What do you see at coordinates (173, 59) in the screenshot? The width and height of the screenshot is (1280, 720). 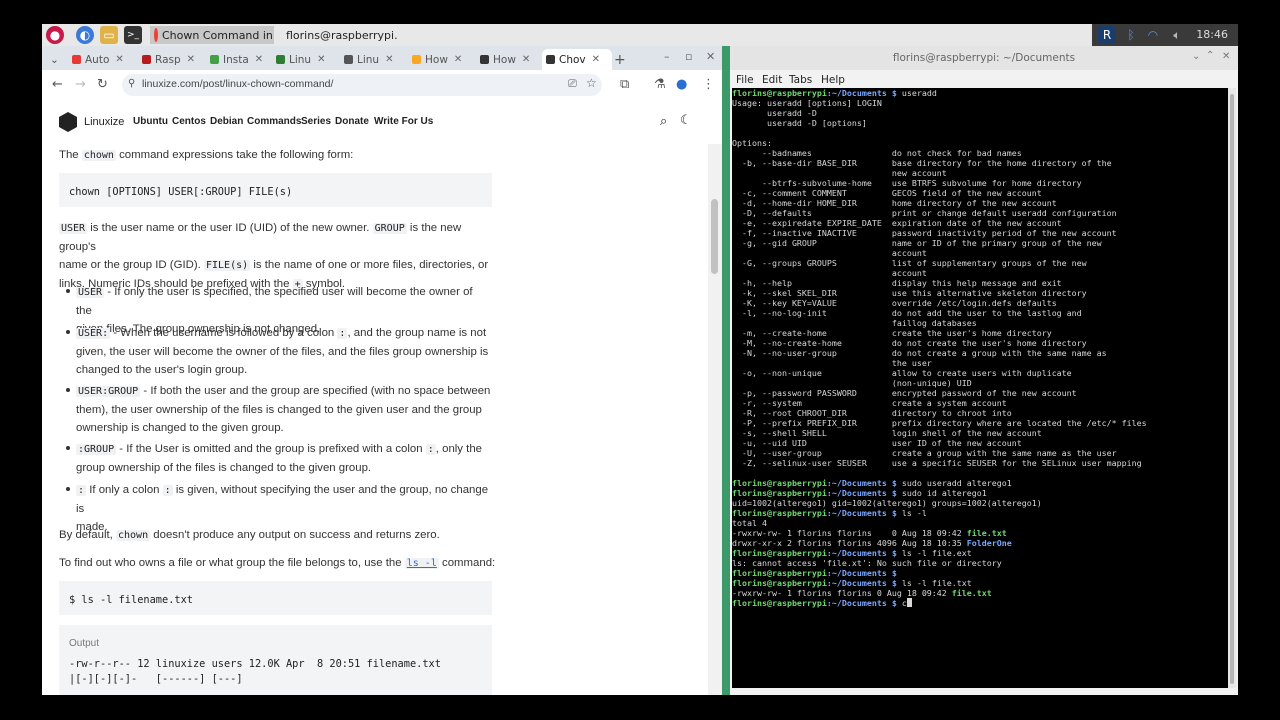 I see `browser-tab: Rasp ✕` at bounding box center [173, 59].